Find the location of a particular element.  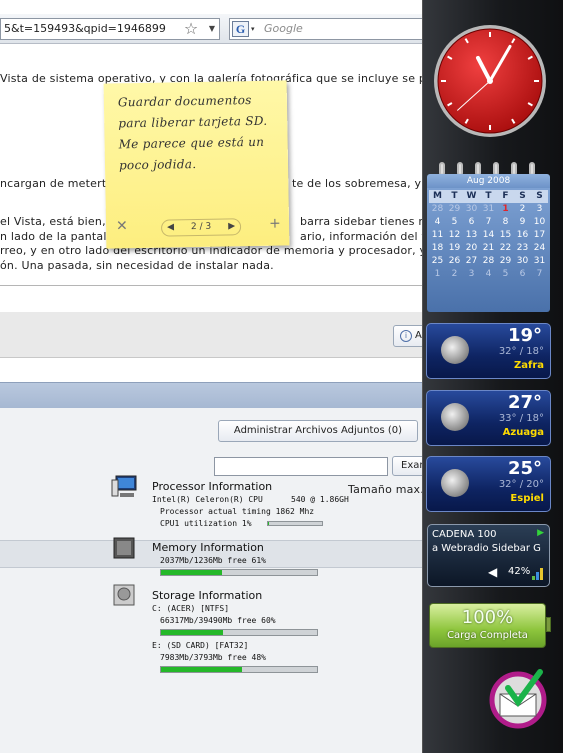

calendar-day: 13 is located at coordinates (471, 235).